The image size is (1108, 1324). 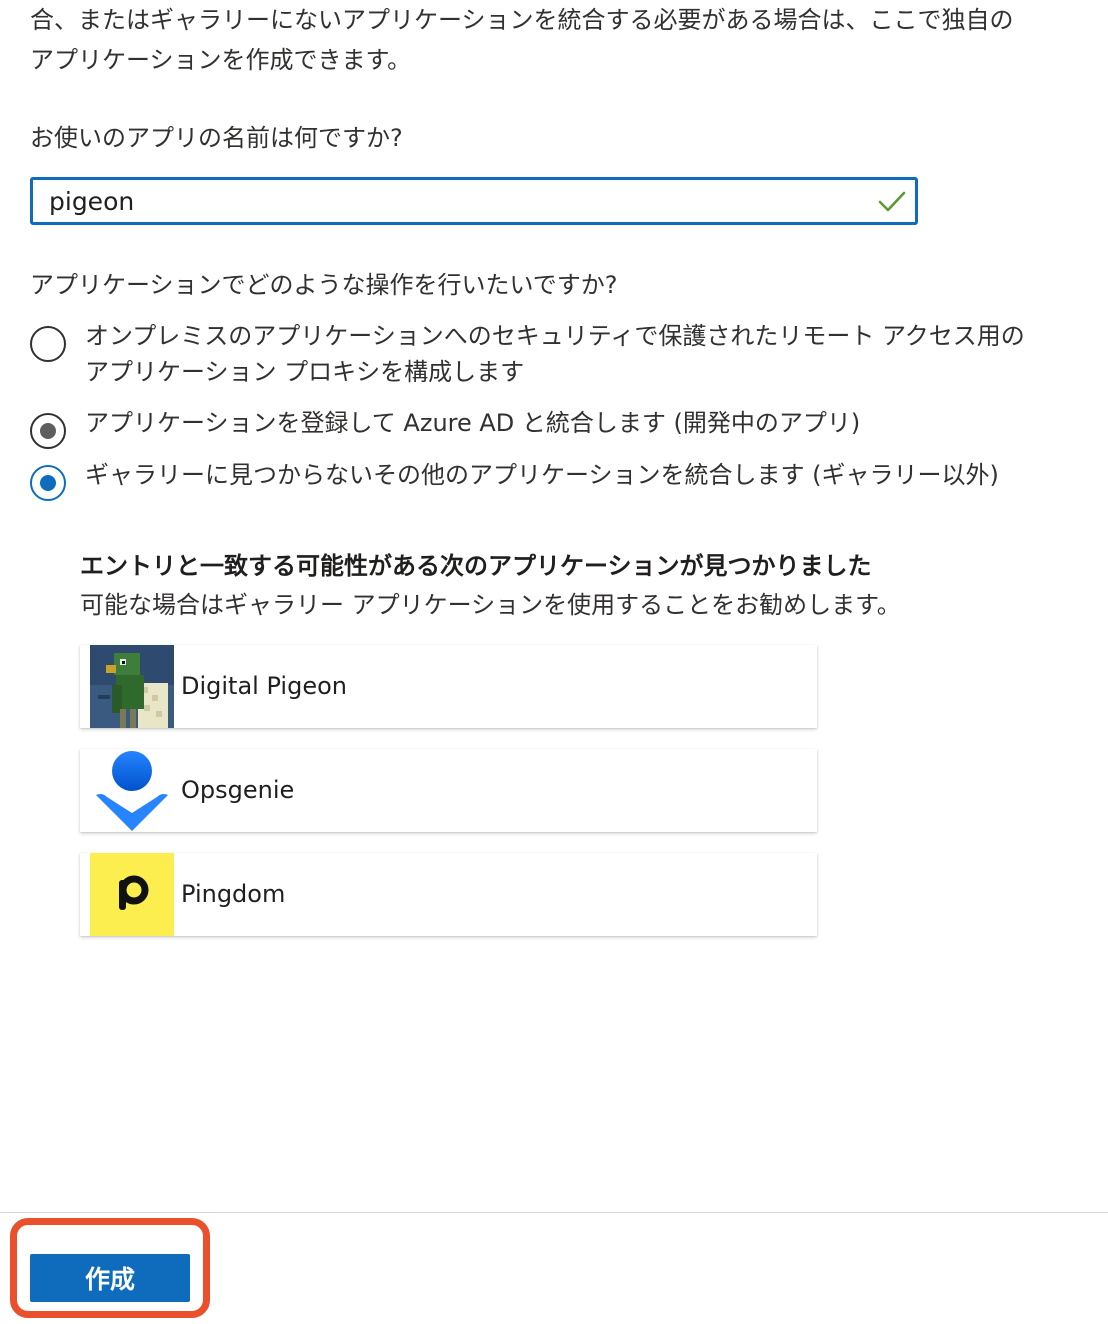 I want to click on option-app-proxy-label-line-1: オンプレミスのアプリケーションへのセキュリティで保護されたリモート アクセス用の, so click(x=555, y=336).